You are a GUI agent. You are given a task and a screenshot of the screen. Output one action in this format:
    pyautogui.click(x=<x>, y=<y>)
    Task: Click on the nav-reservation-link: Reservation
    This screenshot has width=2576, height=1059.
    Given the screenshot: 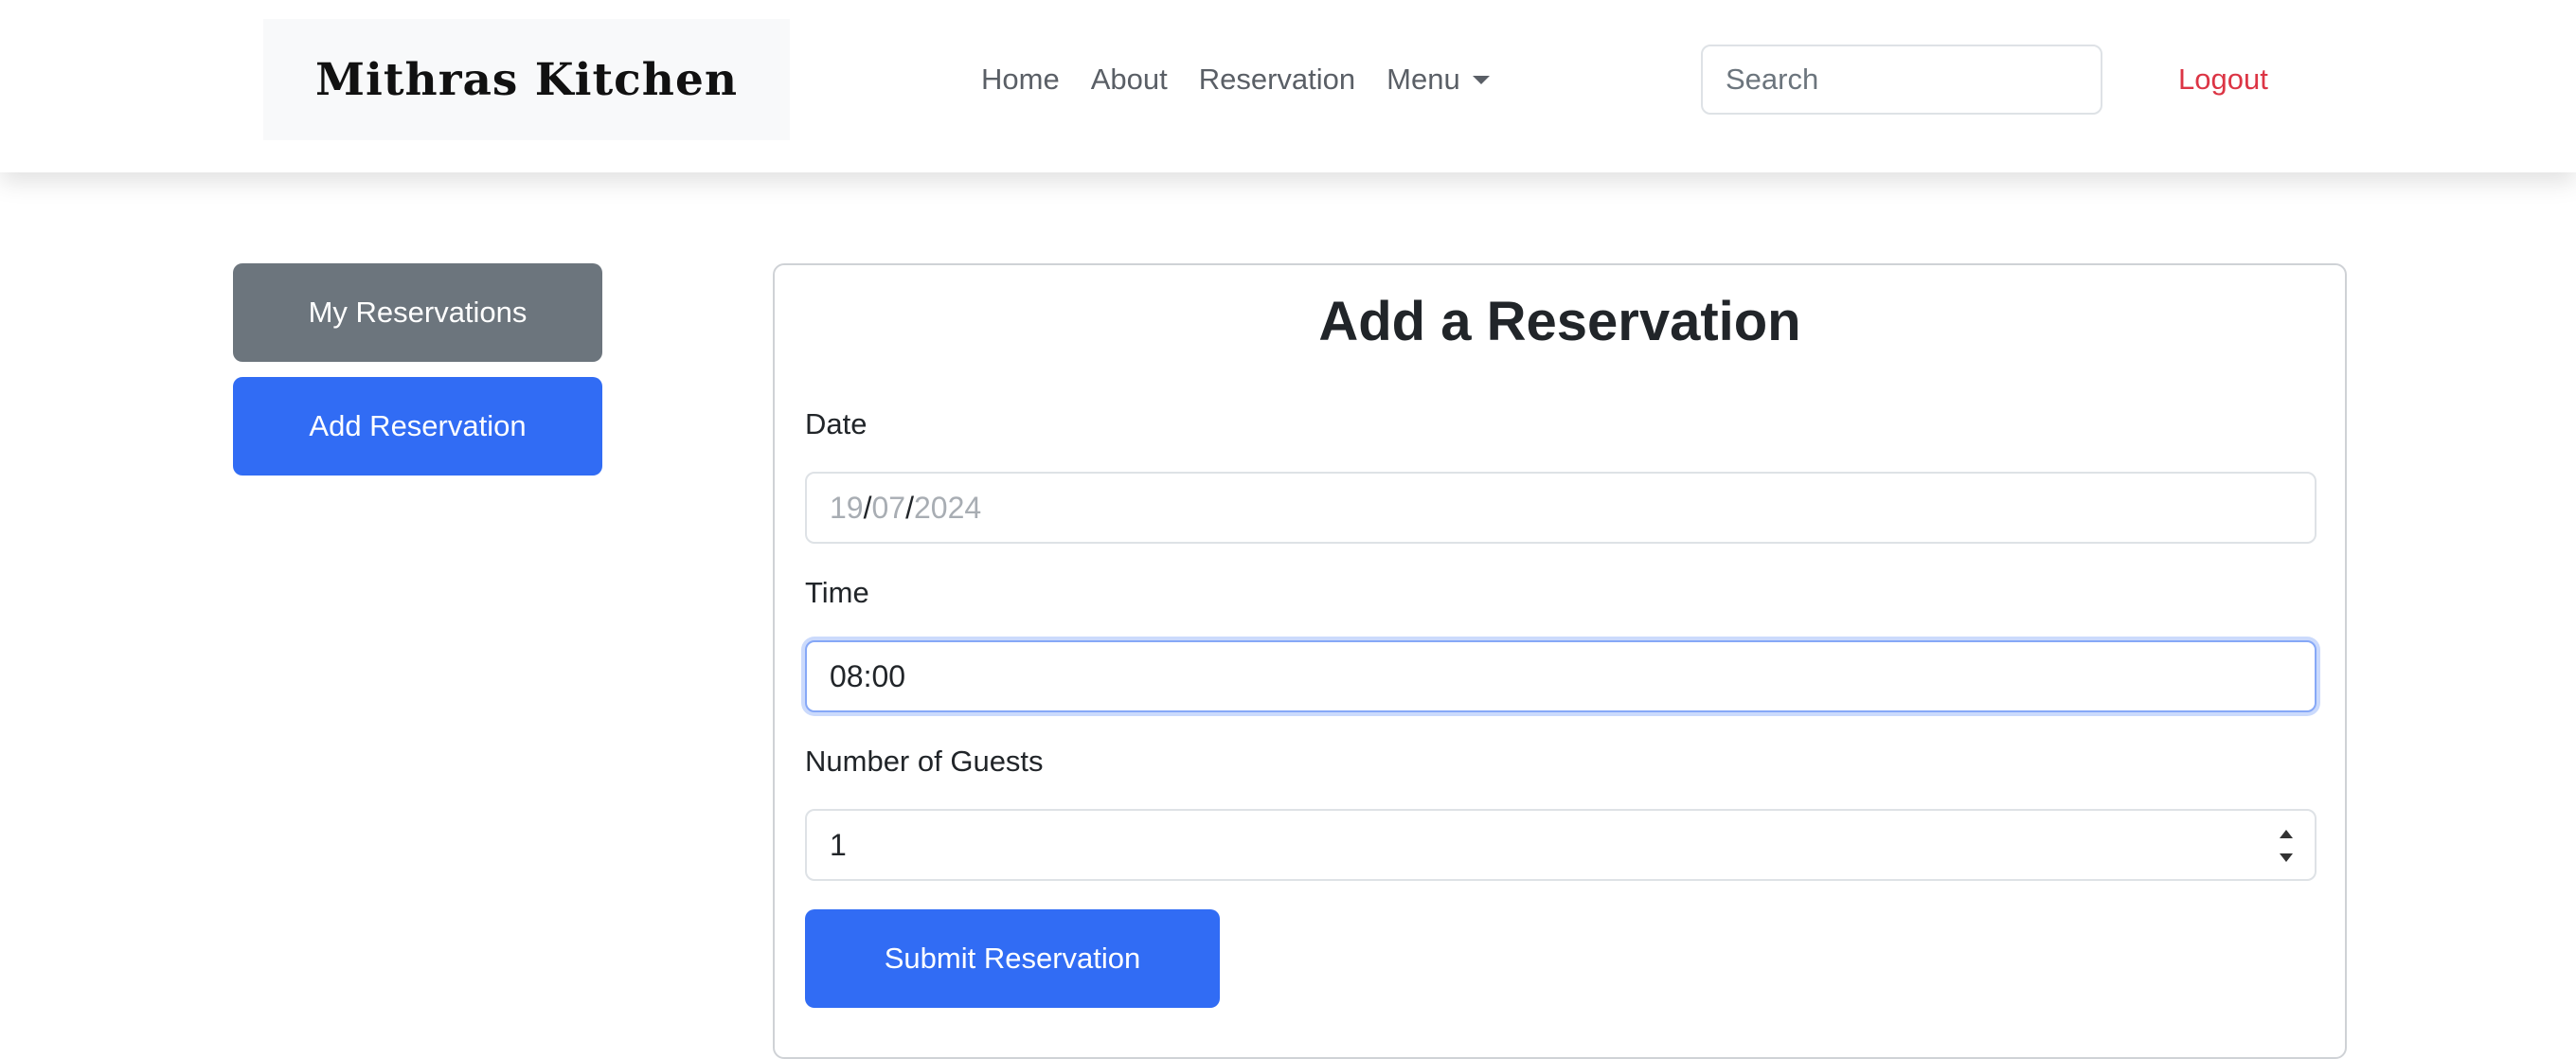 What is the action you would take?
    pyautogui.click(x=1277, y=80)
    